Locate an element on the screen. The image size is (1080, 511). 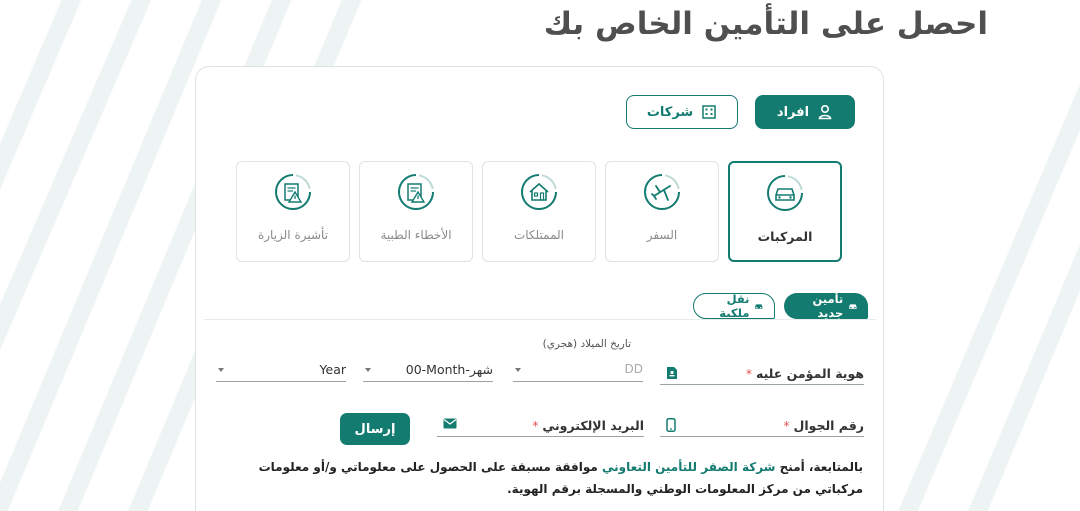
year-value: Year is located at coordinates (332, 369).